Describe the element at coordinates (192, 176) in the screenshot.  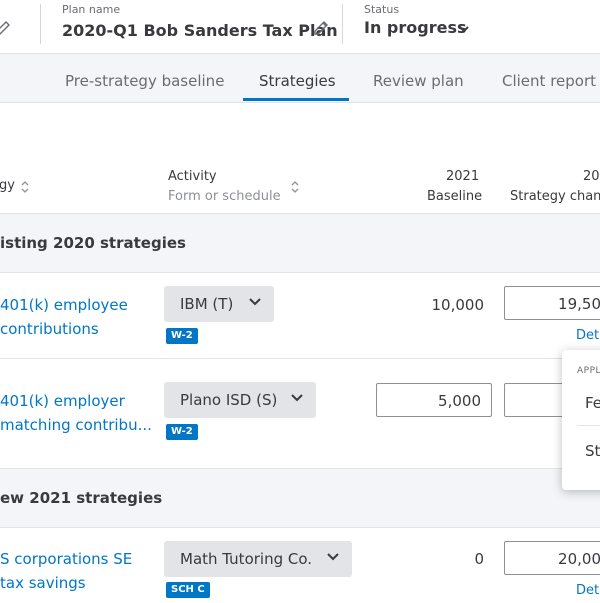
I see `col-activity-header: Activity` at that location.